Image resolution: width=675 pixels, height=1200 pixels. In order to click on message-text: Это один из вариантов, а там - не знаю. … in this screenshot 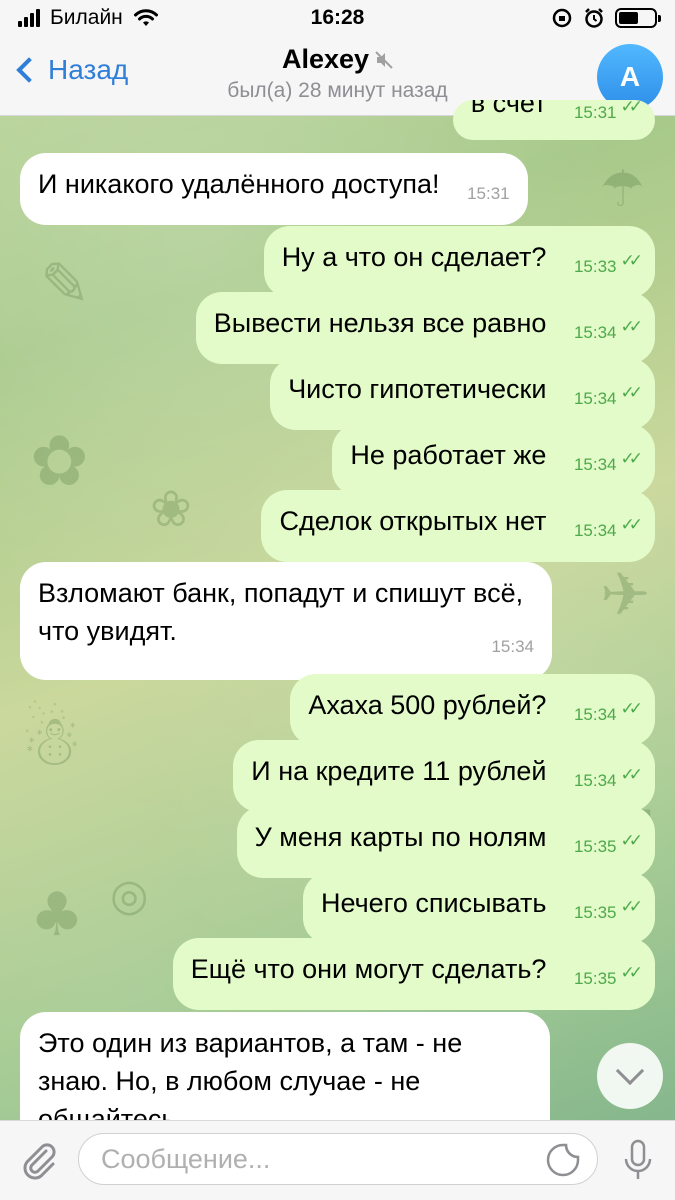, I will do `click(250, 1074)`.